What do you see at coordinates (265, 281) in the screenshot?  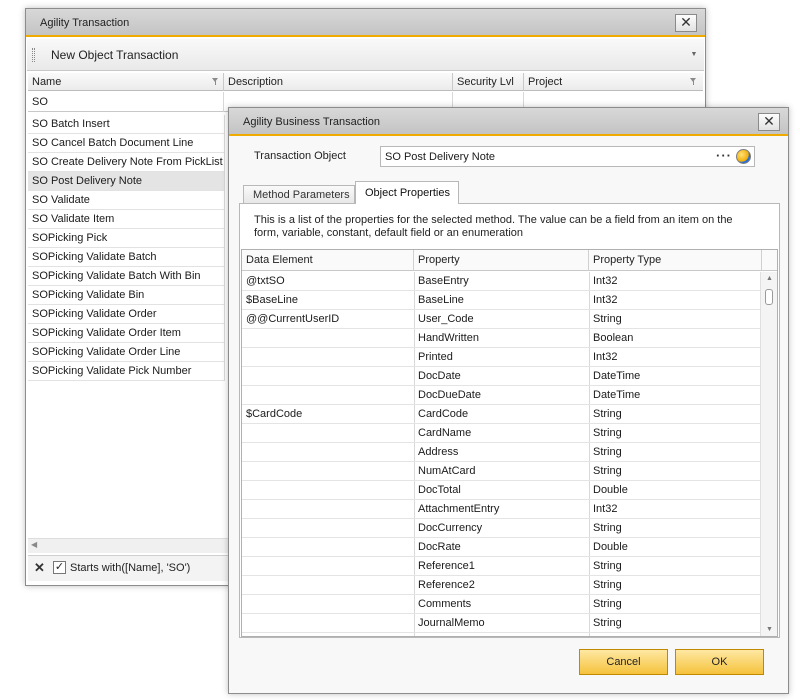 I see `data-element-cell: @txtSO` at bounding box center [265, 281].